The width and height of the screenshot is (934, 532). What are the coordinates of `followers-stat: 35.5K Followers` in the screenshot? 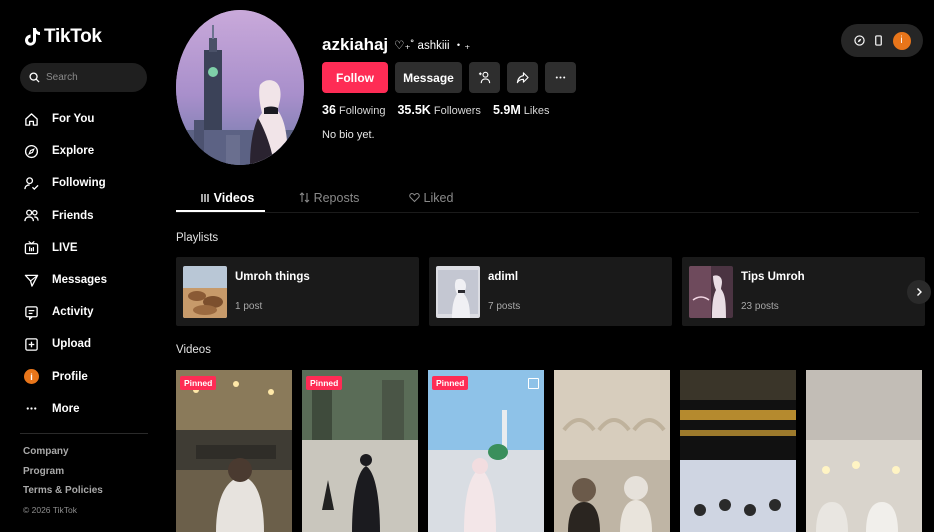 It's located at (439, 110).